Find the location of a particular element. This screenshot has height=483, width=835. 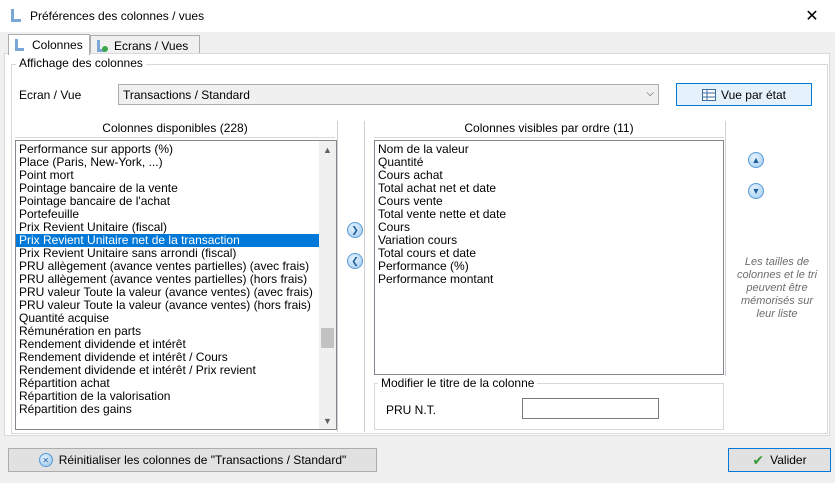

available-list-item: Point mort is located at coordinates (167, 175).